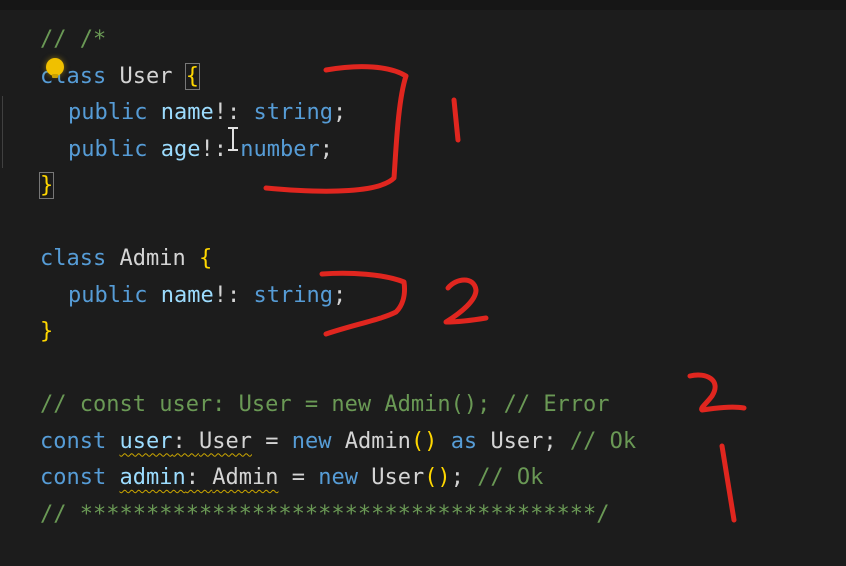  What do you see at coordinates (146, 441) in the screenshot?
I see `code-token: user` at bounding box center [146, 441].